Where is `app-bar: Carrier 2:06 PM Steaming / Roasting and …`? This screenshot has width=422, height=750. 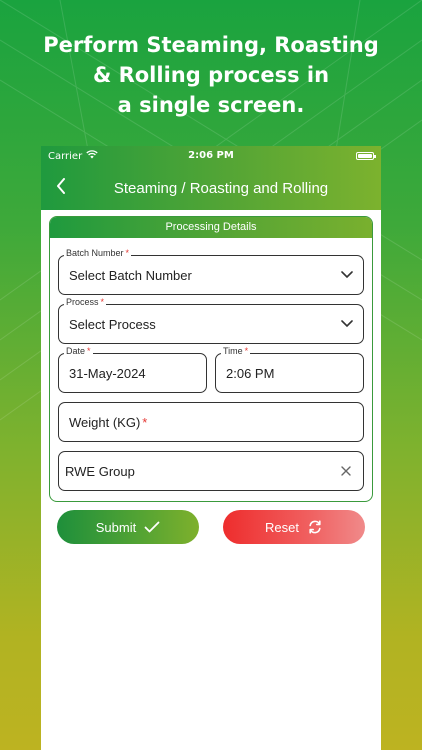 app-bar: Carrier 2:06 PM Steaming / Roasting and … is located at coordinates (211, 178).